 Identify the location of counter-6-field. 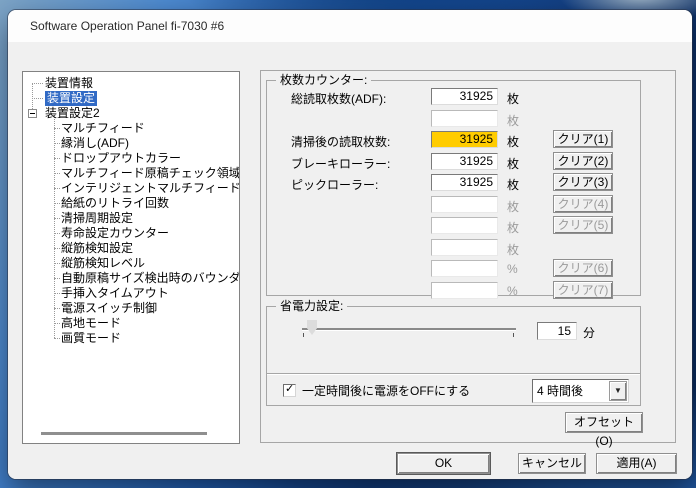
(464, 204).